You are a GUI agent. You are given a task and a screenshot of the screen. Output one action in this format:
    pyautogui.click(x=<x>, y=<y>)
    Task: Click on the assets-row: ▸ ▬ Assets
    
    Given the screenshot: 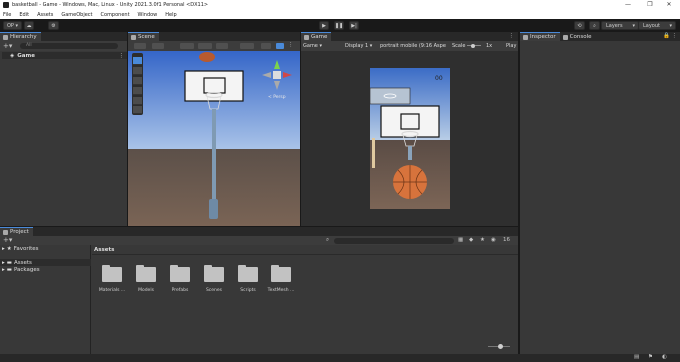 What is the action you would take?
    pyautogui.click(x=45, y=262)
    